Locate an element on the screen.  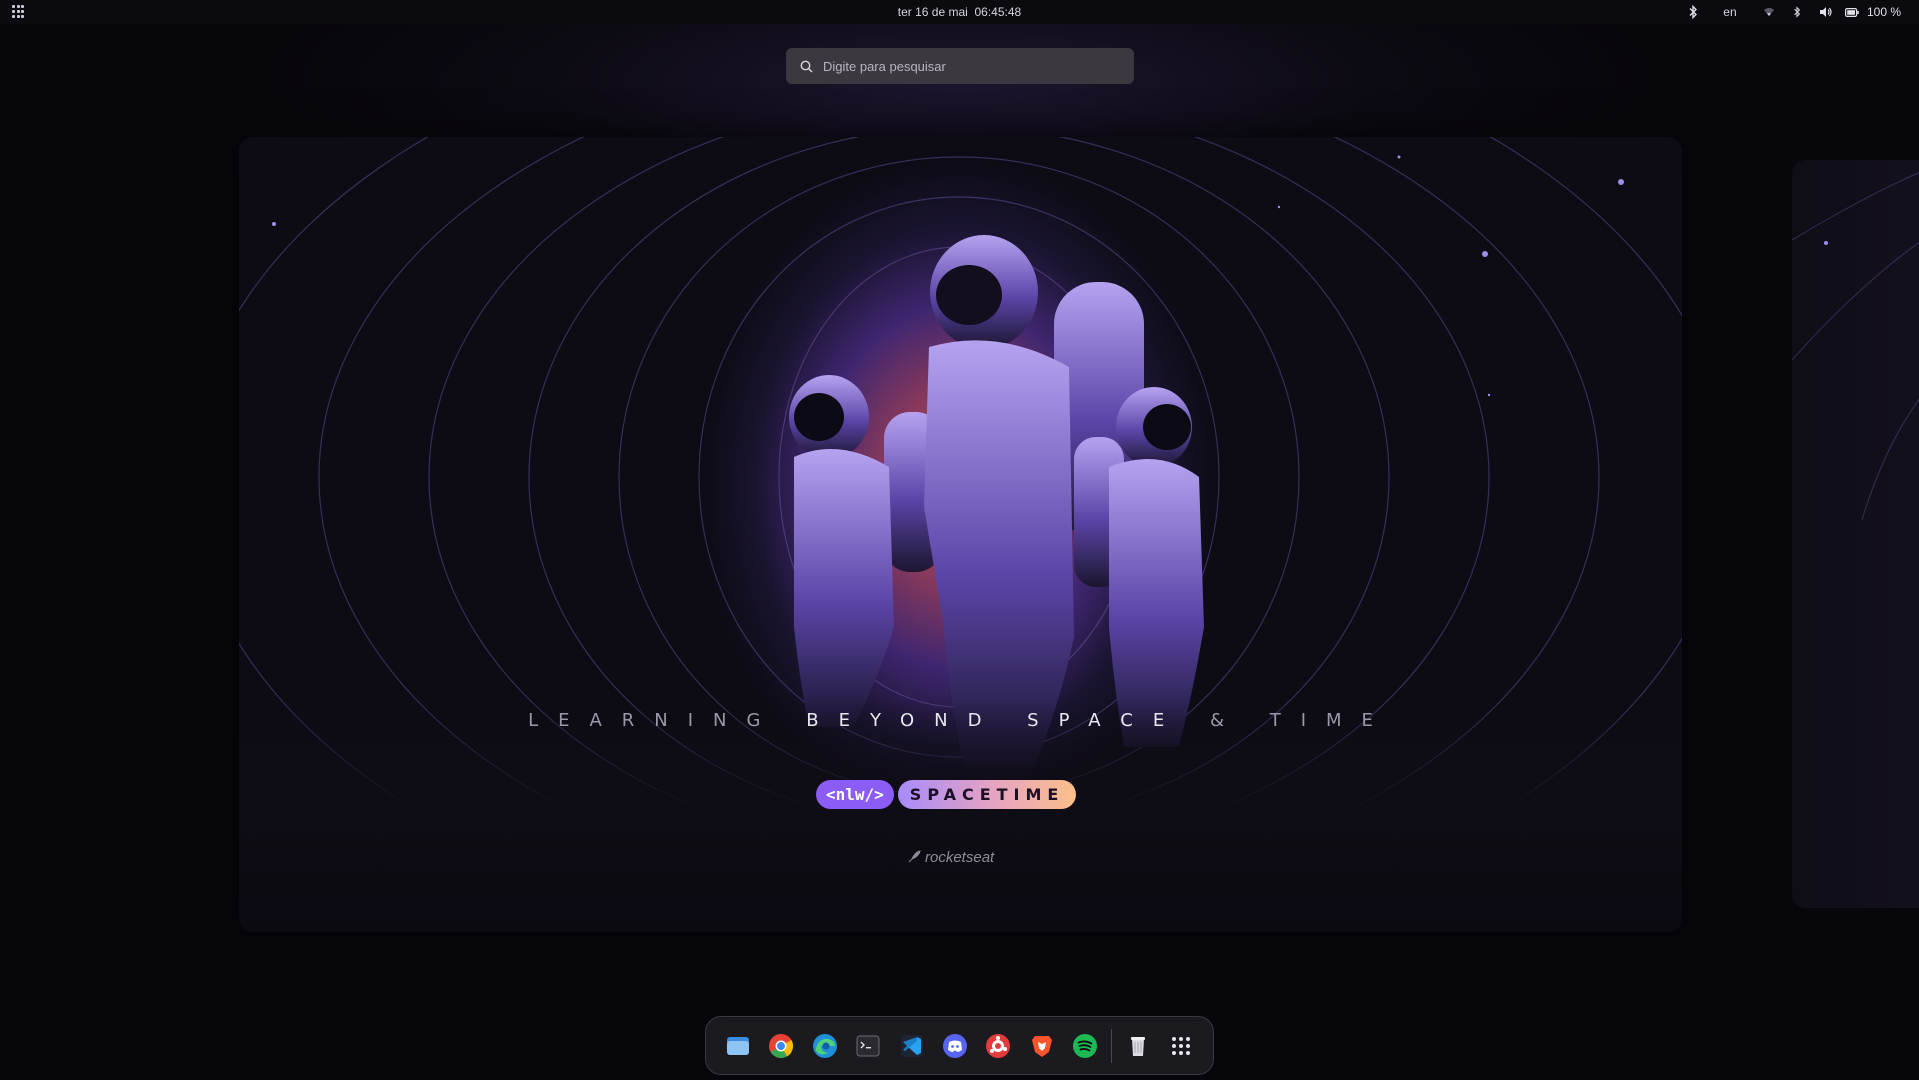
keyboard-layout-indicator: en is located at coordinates (1730, 12).